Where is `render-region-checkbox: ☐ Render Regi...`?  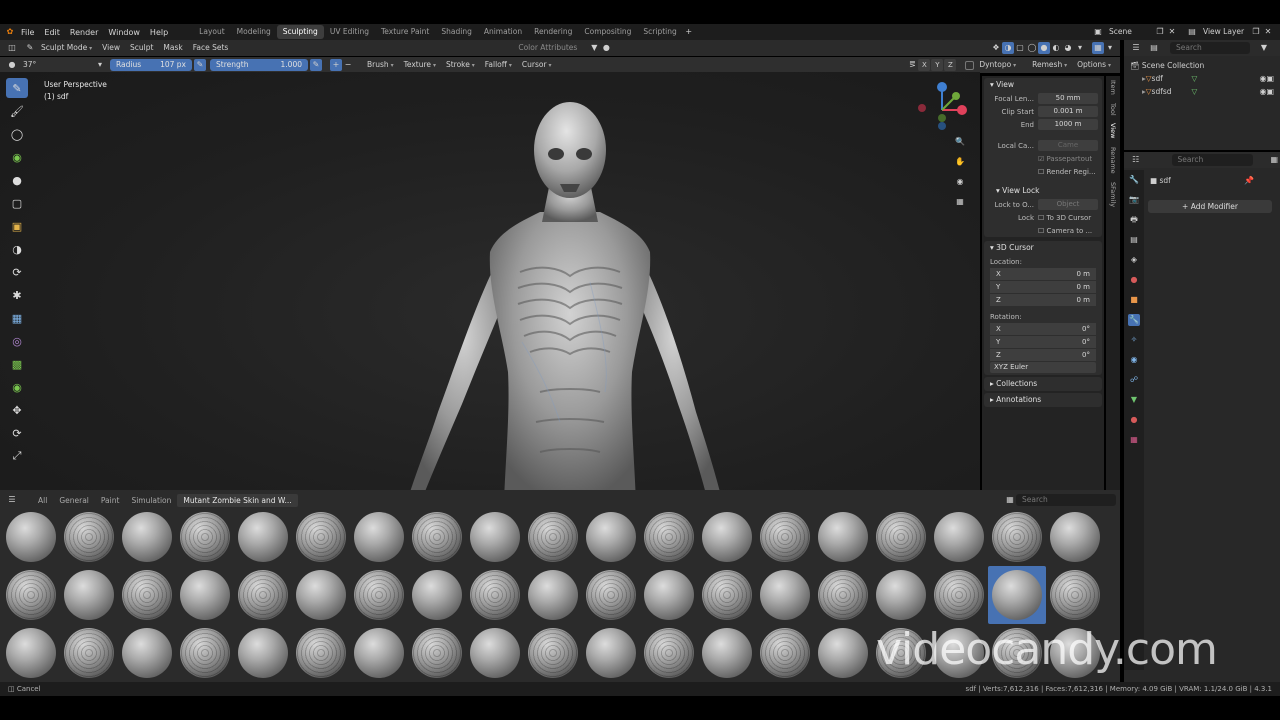
render-region-checkbox: ☐ Render Regi... is located at coordinates (1067, 172).